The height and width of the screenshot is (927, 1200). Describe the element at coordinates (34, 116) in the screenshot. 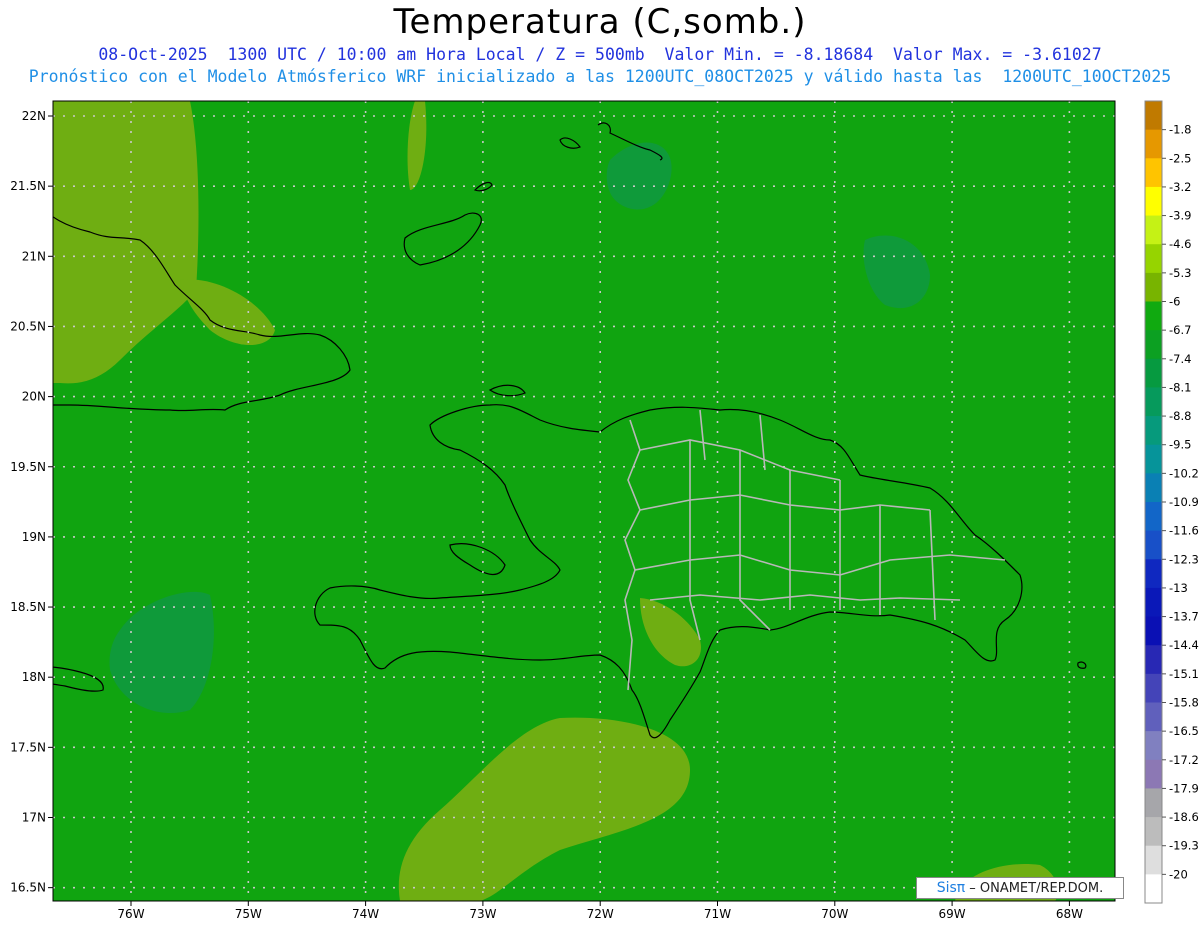

I see `lat-tick-label: 22N` at that location.